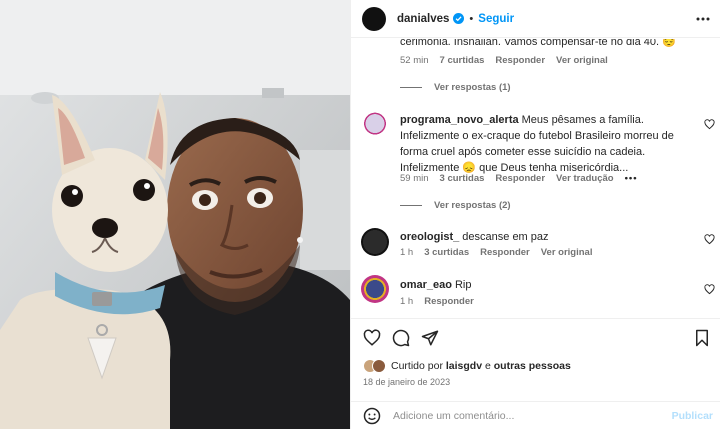  Describe the element at coordinates (505, 237) in the screenshot. I see `comment-text: descanse em paz` at that location.